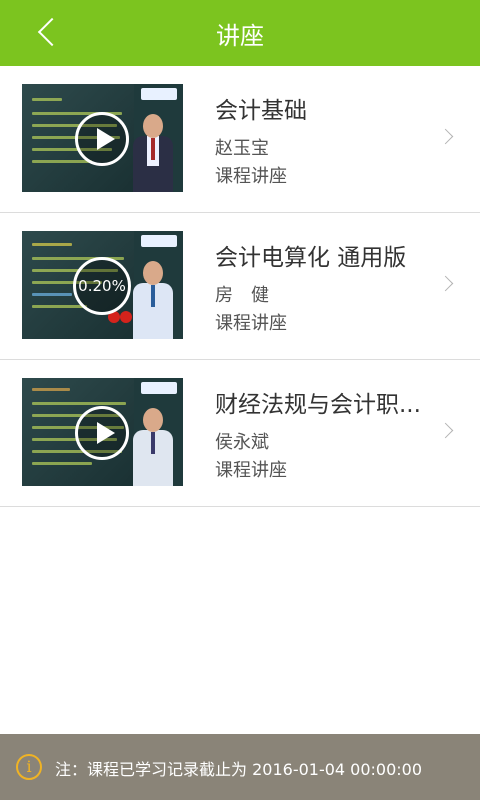 This screenshot has width=480, height=800. I want to click on notice-bar: i 注：课程已学习记录截止为 2016-01-04 00:00:00, so click(240, 767).